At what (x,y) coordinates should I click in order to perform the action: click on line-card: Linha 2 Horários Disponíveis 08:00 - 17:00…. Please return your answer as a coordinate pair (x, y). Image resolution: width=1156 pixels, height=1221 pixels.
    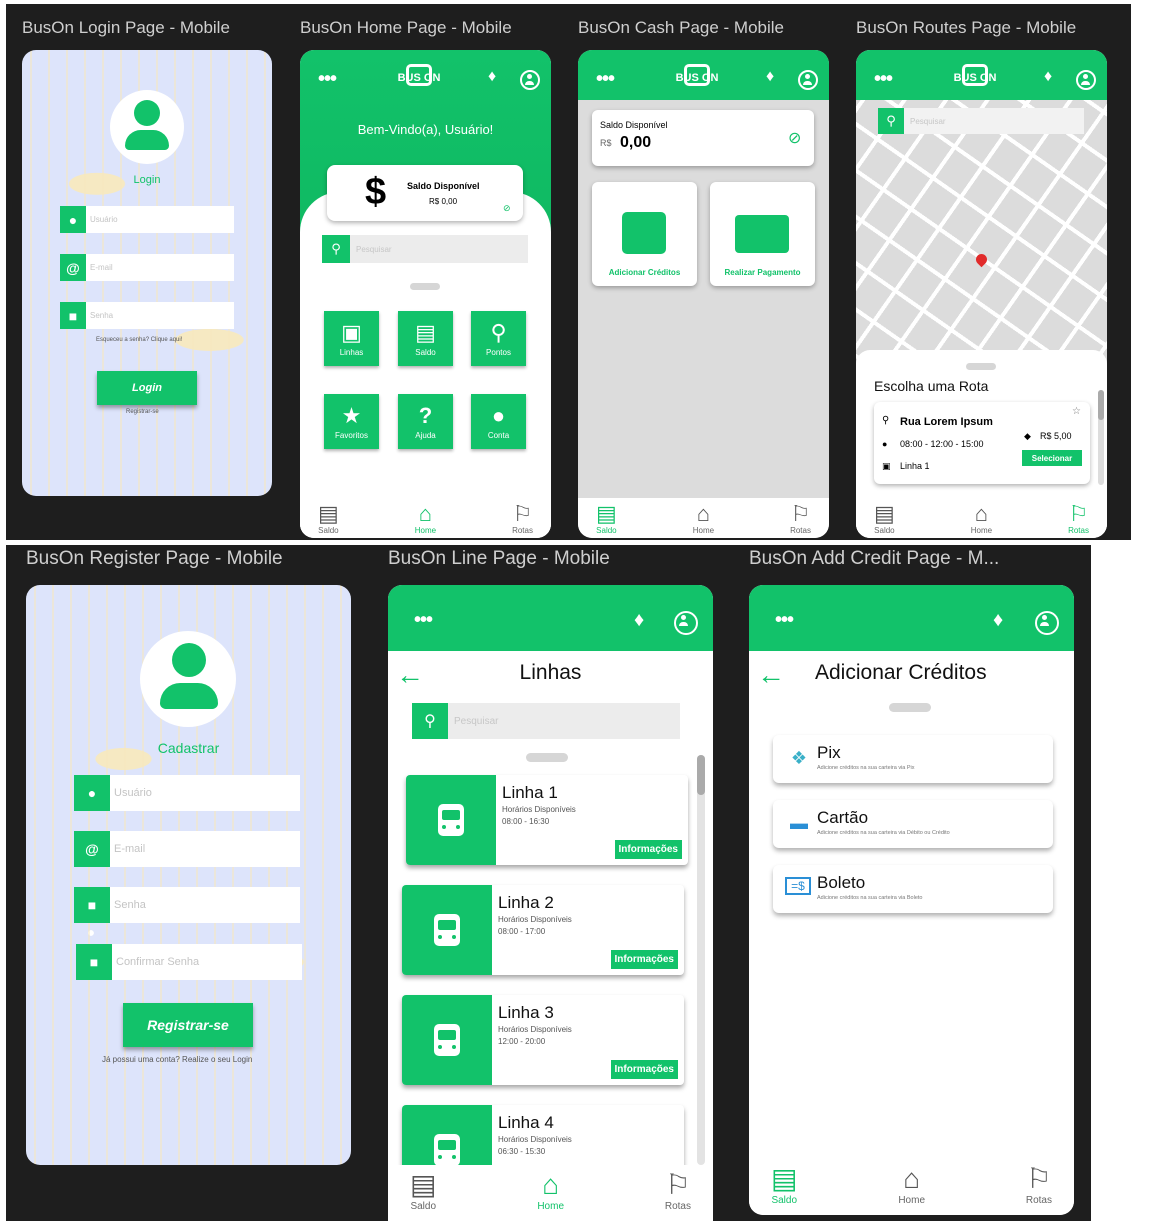
    Looking at the image, I should click on (543, 930).